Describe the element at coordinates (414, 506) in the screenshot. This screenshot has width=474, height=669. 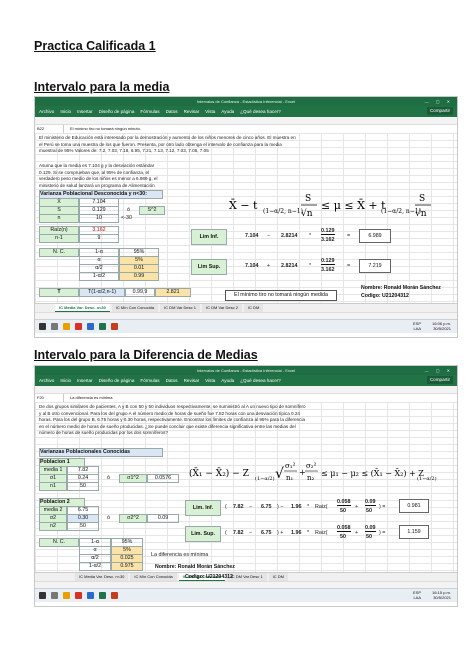
I see `lim-inf-result: 0.981` at that location.